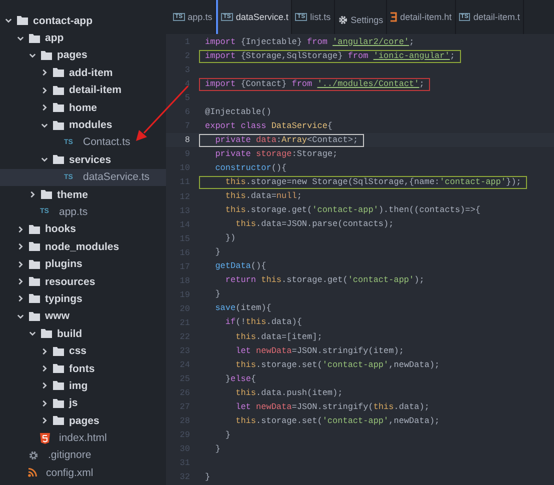 This screenshot has width=554, height=485. Describe the element at coordinates (32, 473) in the screenshot. I see `rss-icon` at that location.